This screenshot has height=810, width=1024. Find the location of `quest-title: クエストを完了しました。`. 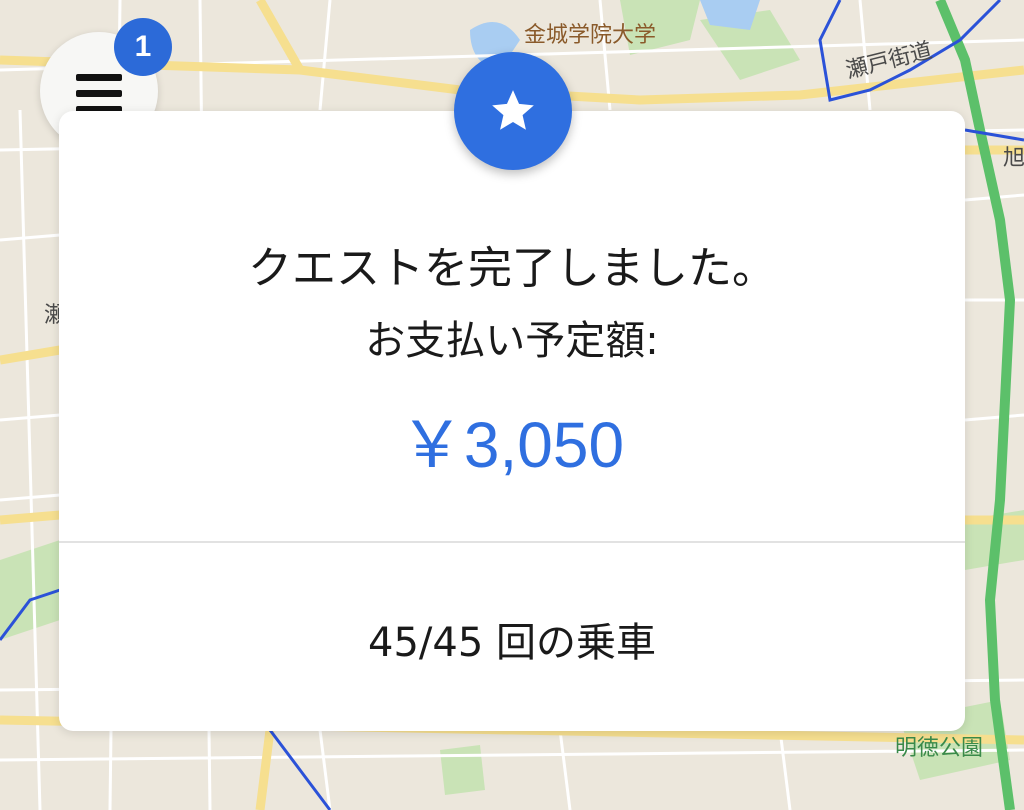

quest-title: クエストを完了しました。 is located at coordinates (512, 268).